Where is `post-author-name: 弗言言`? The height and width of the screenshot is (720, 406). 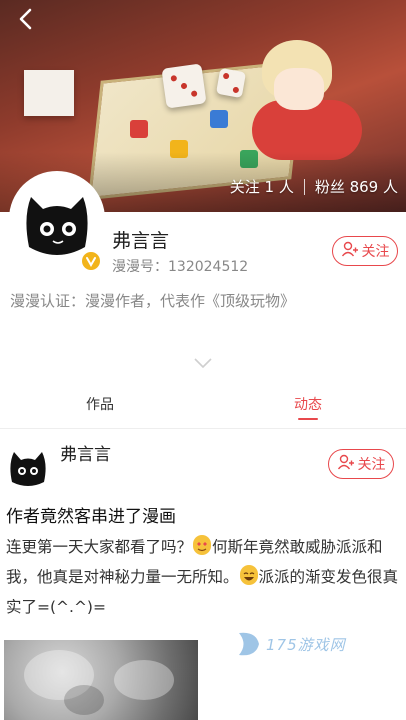
post-author-name: 弗言言 is located at coordinates (85, 452).